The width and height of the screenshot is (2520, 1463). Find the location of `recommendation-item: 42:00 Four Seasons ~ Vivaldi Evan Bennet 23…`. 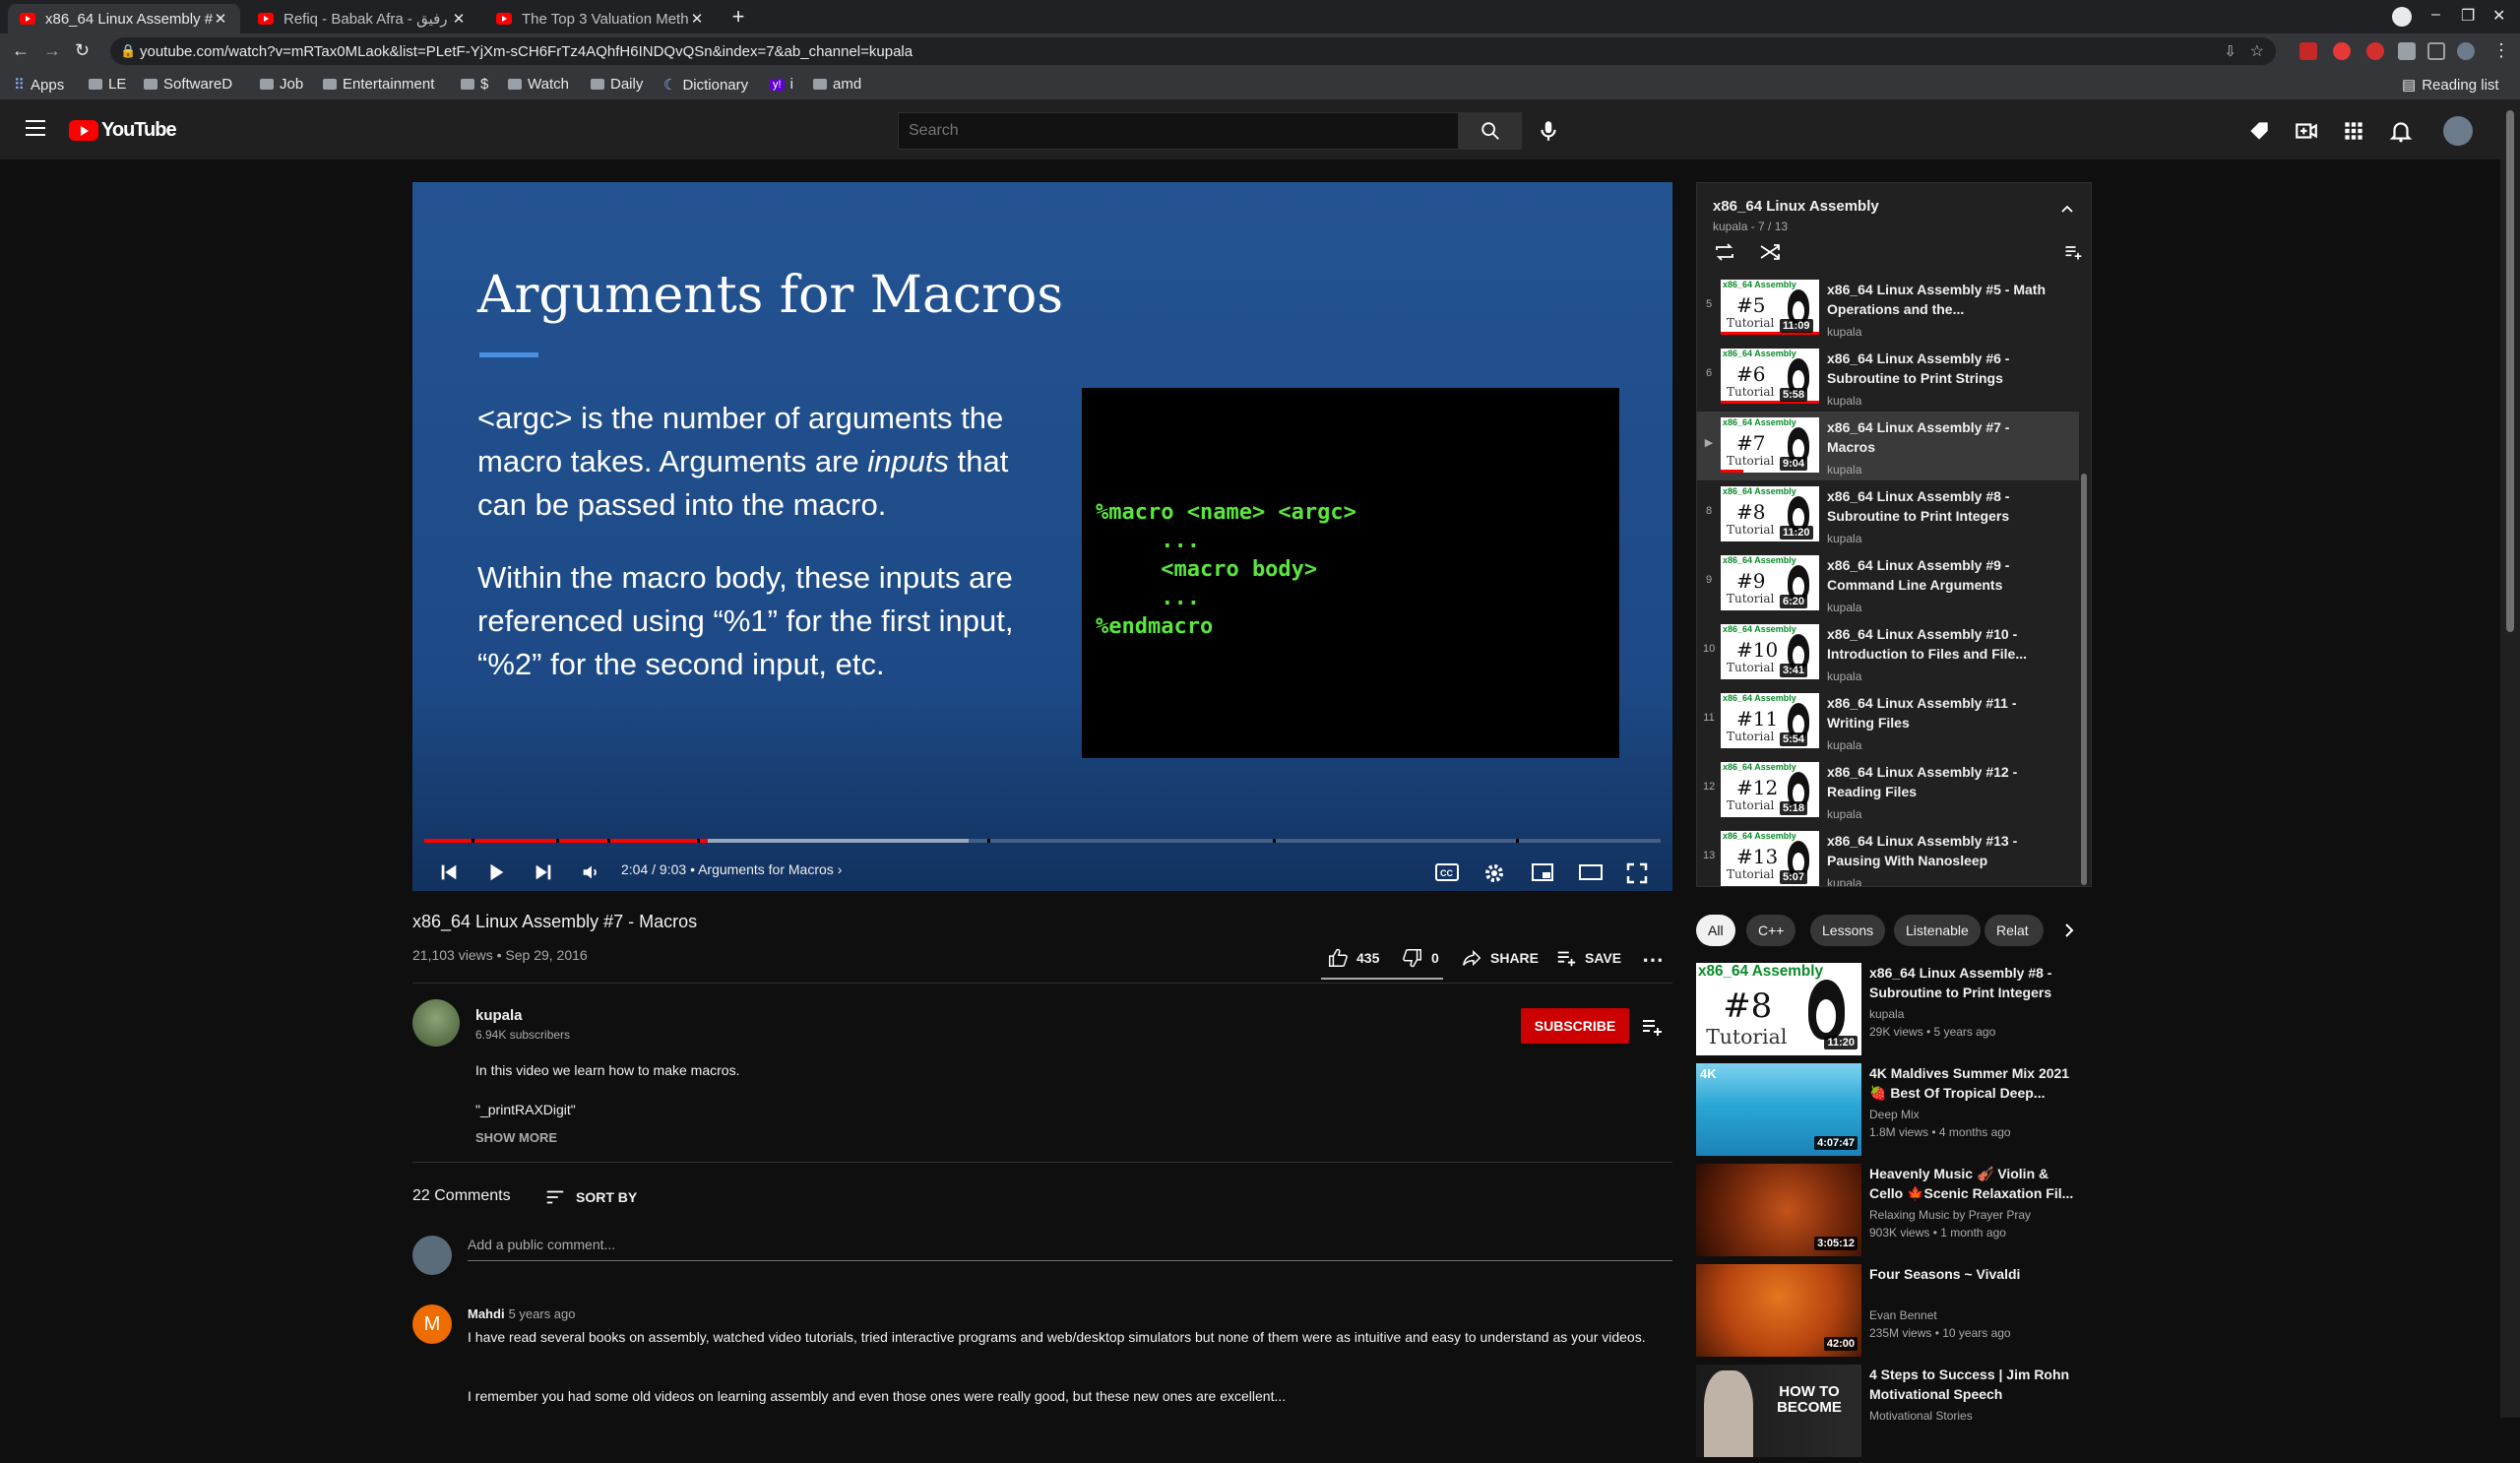

recommendation-item: 42:00 Four Seasons ~ Vivaldi Evan Bennet 23… is located at coordinates (1903, 1313).